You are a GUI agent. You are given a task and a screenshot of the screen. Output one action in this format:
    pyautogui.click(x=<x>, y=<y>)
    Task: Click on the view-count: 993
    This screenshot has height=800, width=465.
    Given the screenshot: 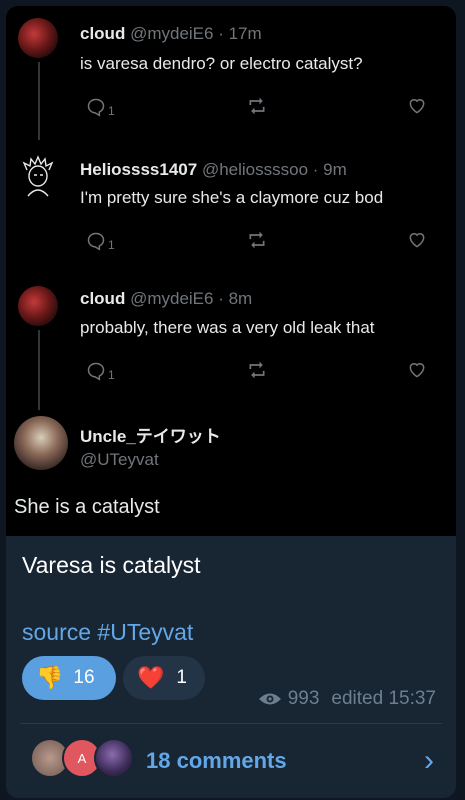 What is the action you would take?
    pyautogui.click(x=303, y=698)
    